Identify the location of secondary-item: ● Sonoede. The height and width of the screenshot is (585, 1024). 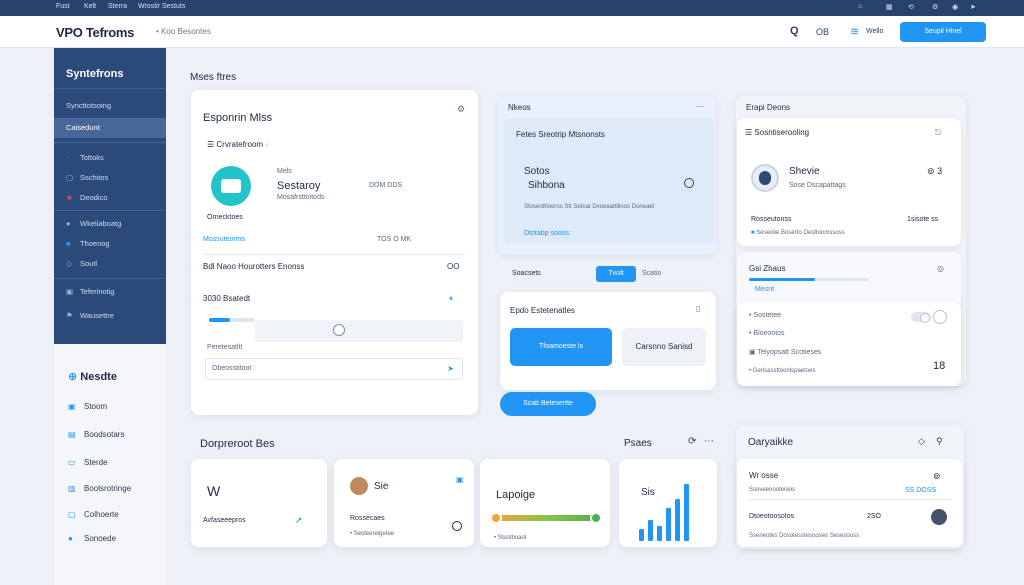
(92, 538).